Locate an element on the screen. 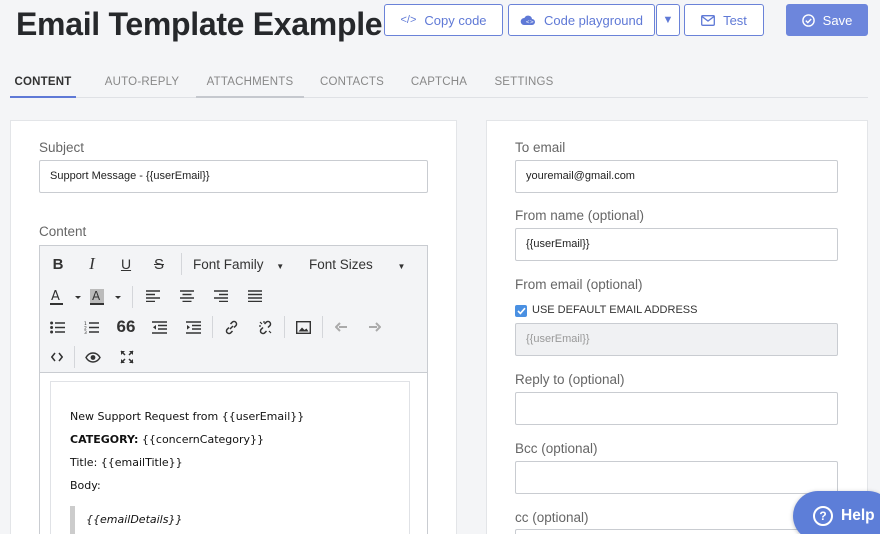 This screenshot has width=880, height=534. copy-code-button: </> Copy code is located at coordinates (443, 20).